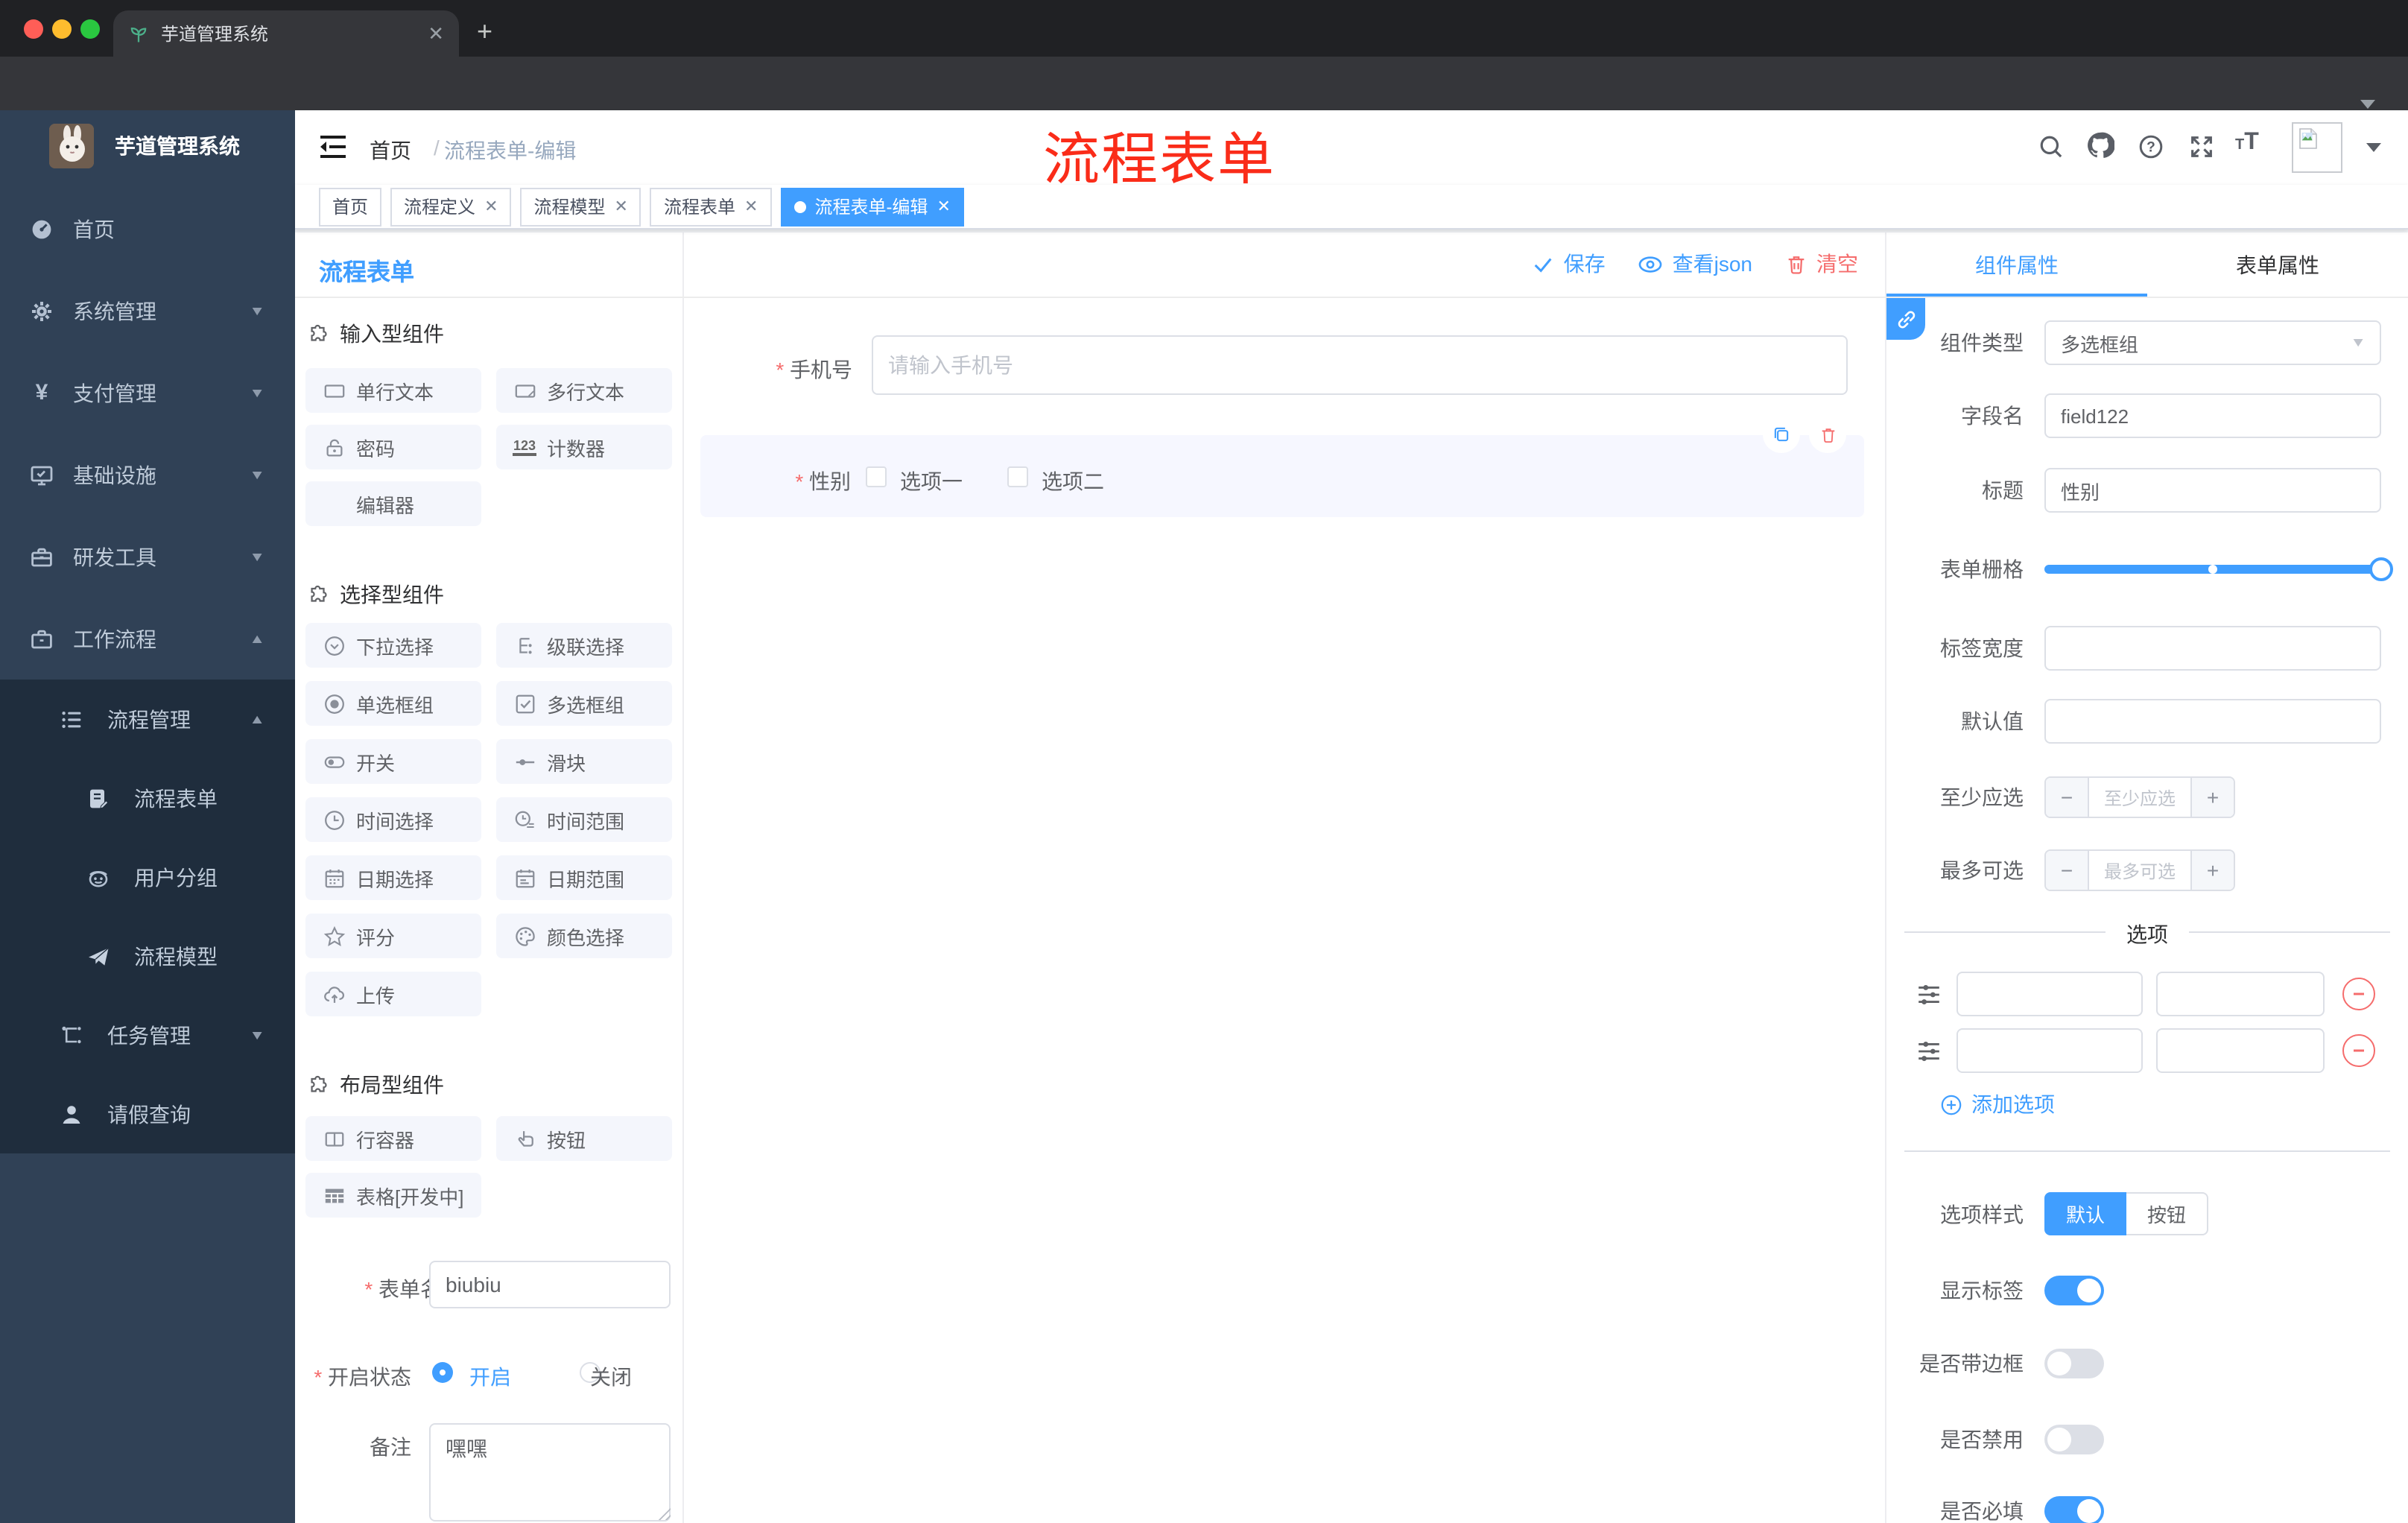 This screenshot has height=1523, width=2408. What do you see at coordinates (393, 1139) in the screenshot?
I see `component-row-container: 行容器` at bounding box center [393, 1139].